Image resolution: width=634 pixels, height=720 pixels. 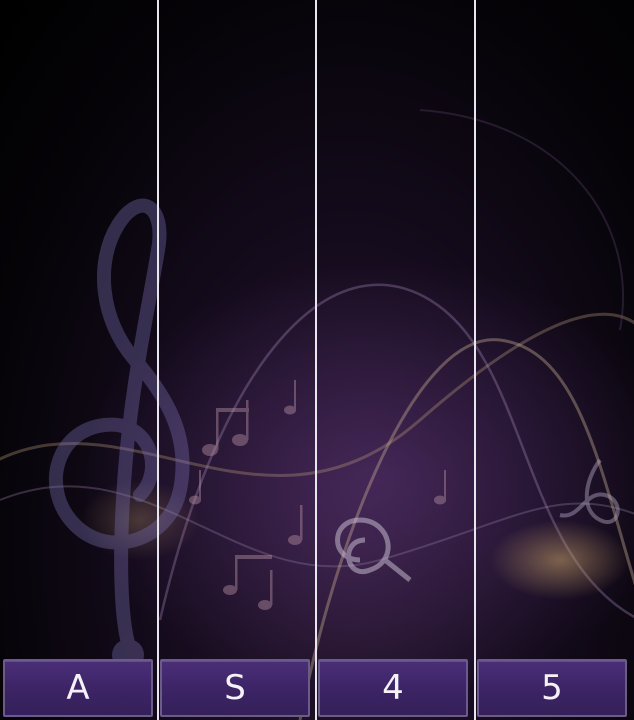 I want to click on lane-2-key-label: S, so click(x=235, y=688).